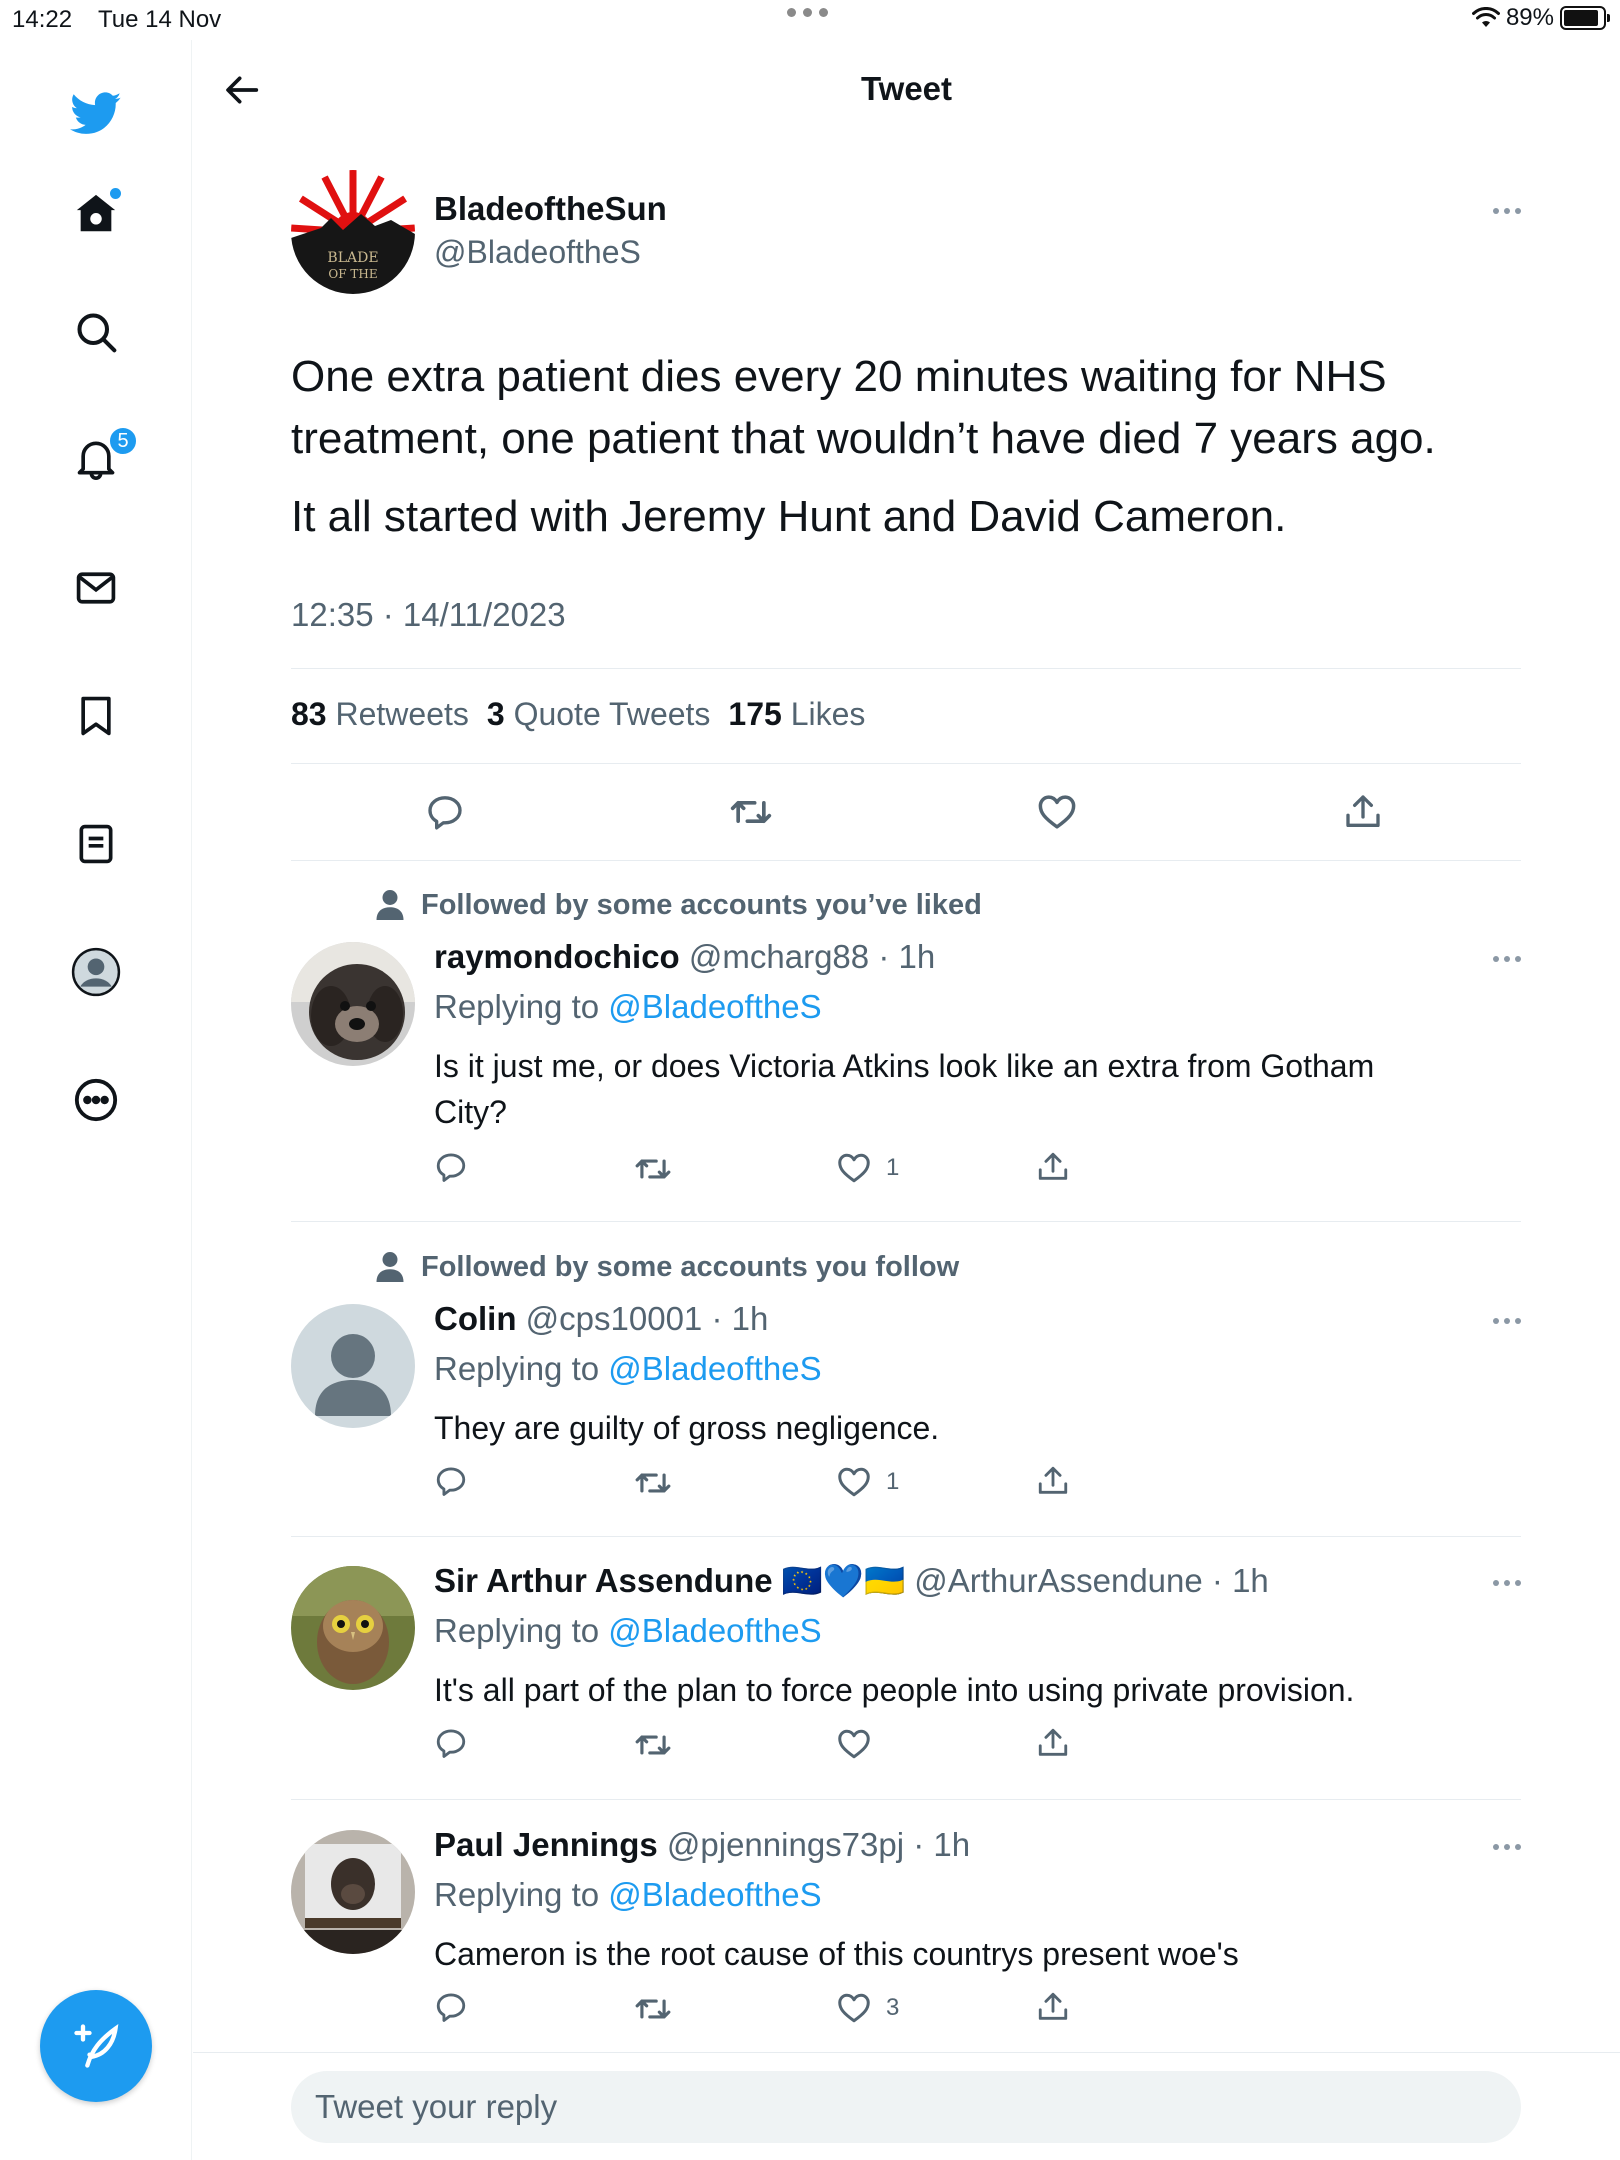  Describe the element at coordinates (96, 716) in the screenshot. I see `bookmark-icon` at that location.